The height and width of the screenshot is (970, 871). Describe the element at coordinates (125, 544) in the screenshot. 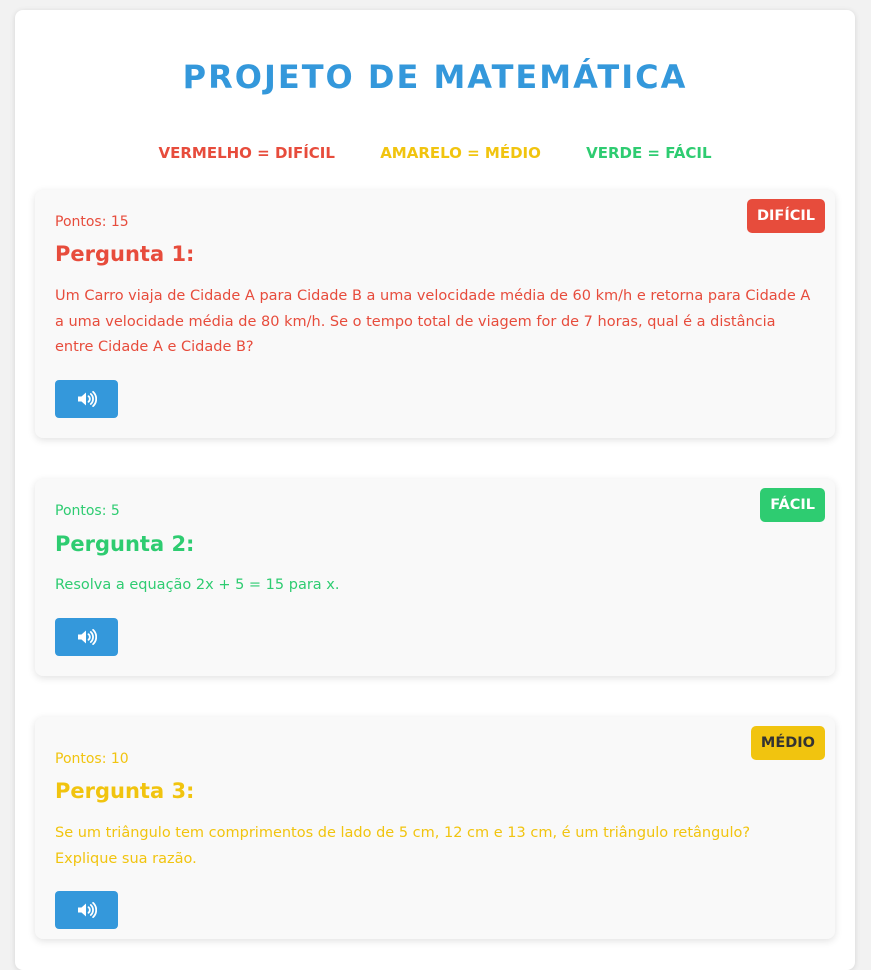

I see `question-title: Pergunta 2:` at that location.